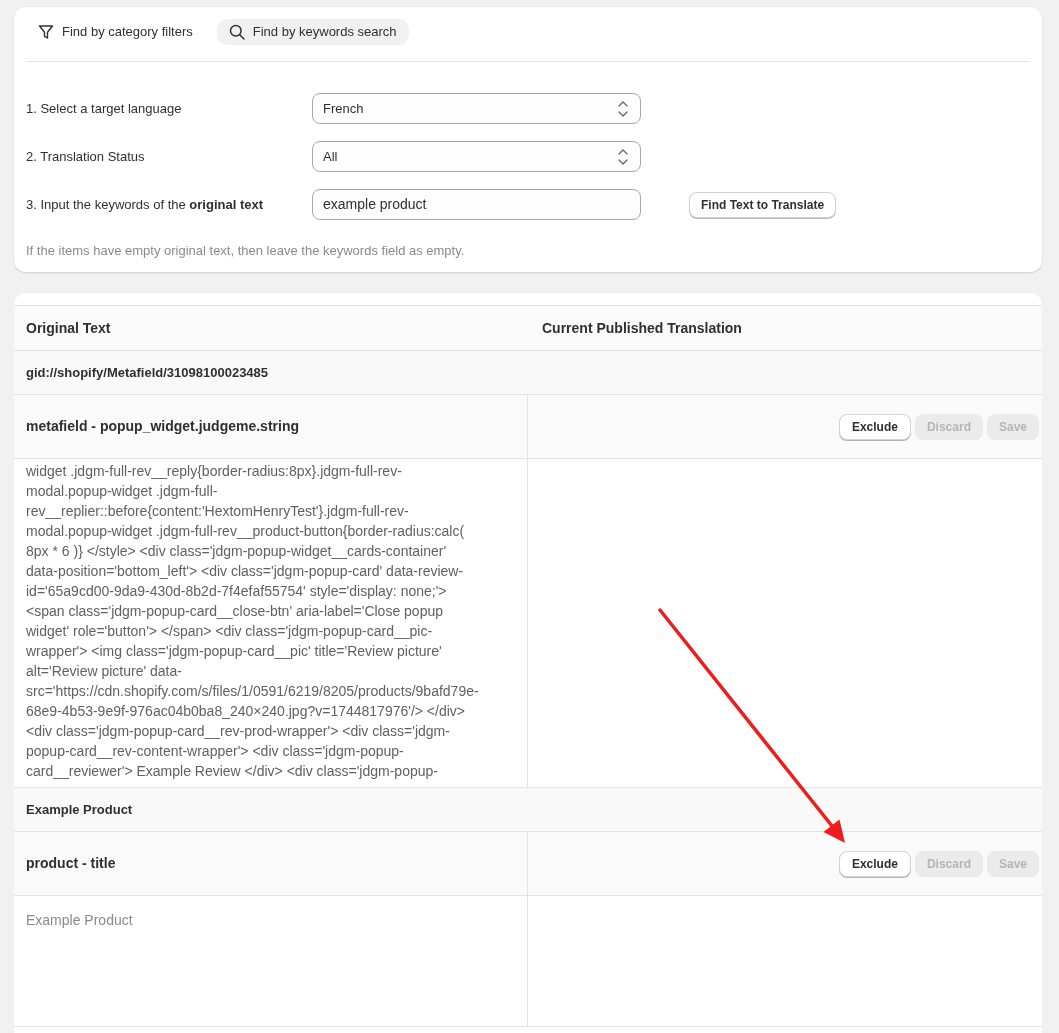 The image size is (1059, 1033). Describe the element at coordinates (115, 32) in the screenshot. I see `filter-tab: Find by category filters` at that location.